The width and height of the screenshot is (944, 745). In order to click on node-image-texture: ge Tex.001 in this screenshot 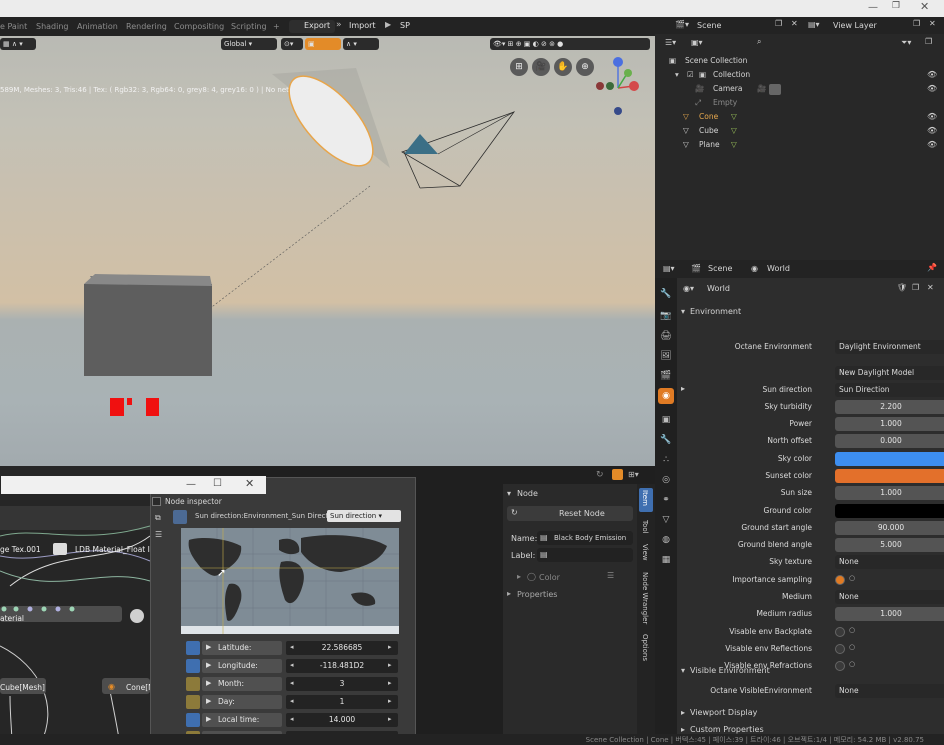, I will do `click(20, 549)`.